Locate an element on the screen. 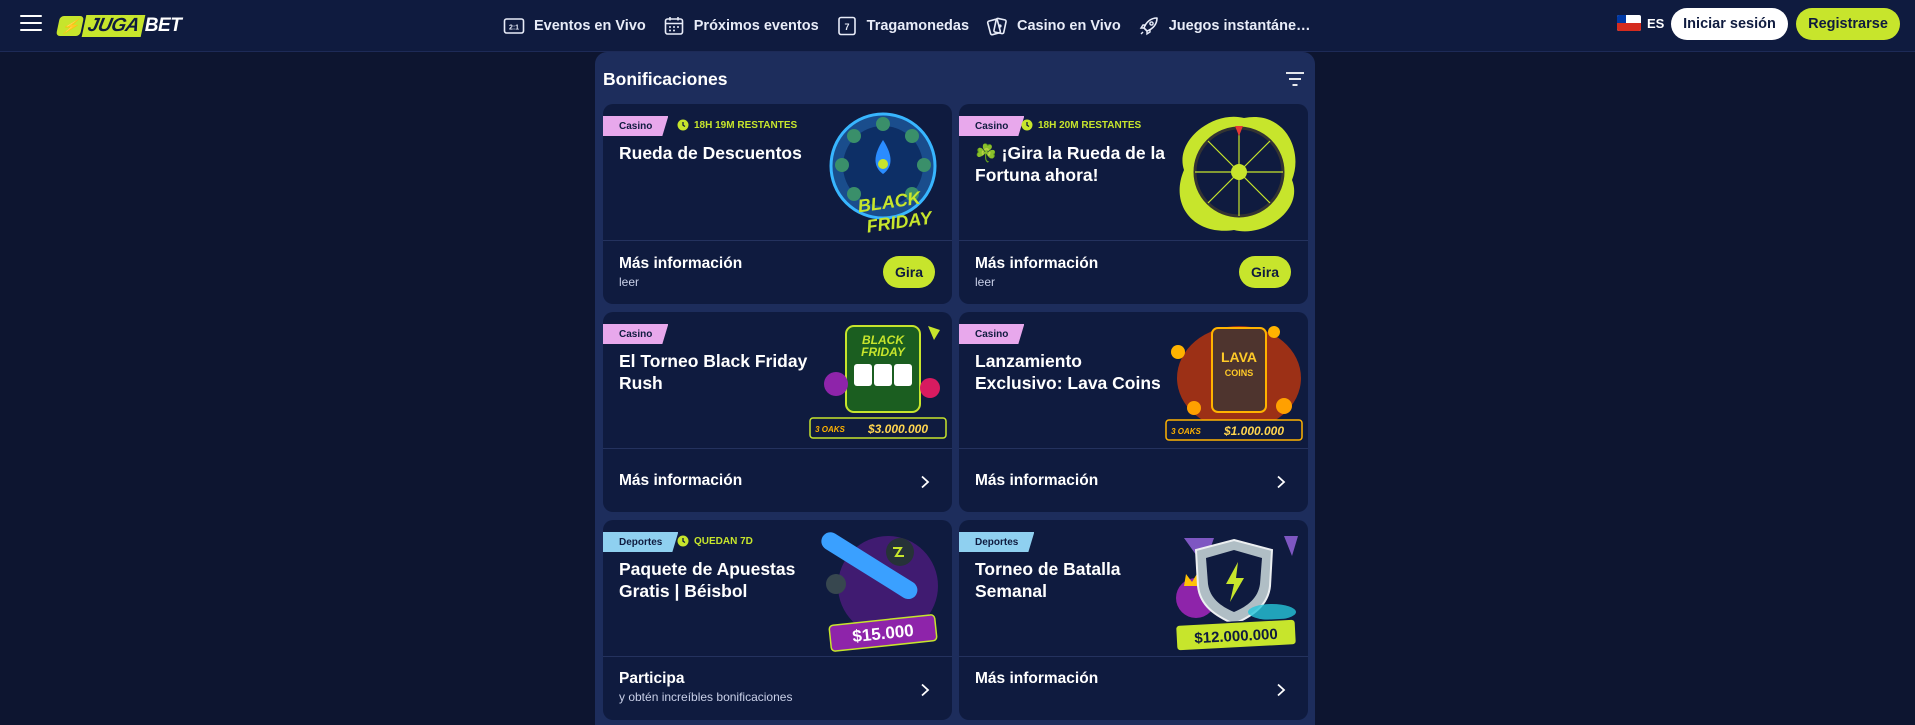 The height and width of the screenshot is (725, 1915). black-friday-wheel-image: BLACK FRIDAY is located at coordinates (883, 174).